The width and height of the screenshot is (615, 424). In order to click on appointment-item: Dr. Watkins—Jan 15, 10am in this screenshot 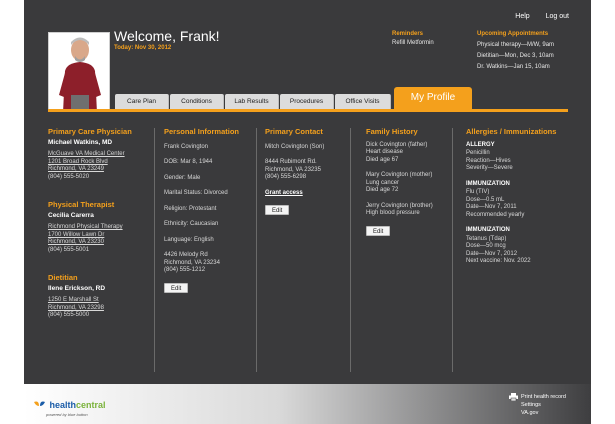, I will do `click(515, 67)`.